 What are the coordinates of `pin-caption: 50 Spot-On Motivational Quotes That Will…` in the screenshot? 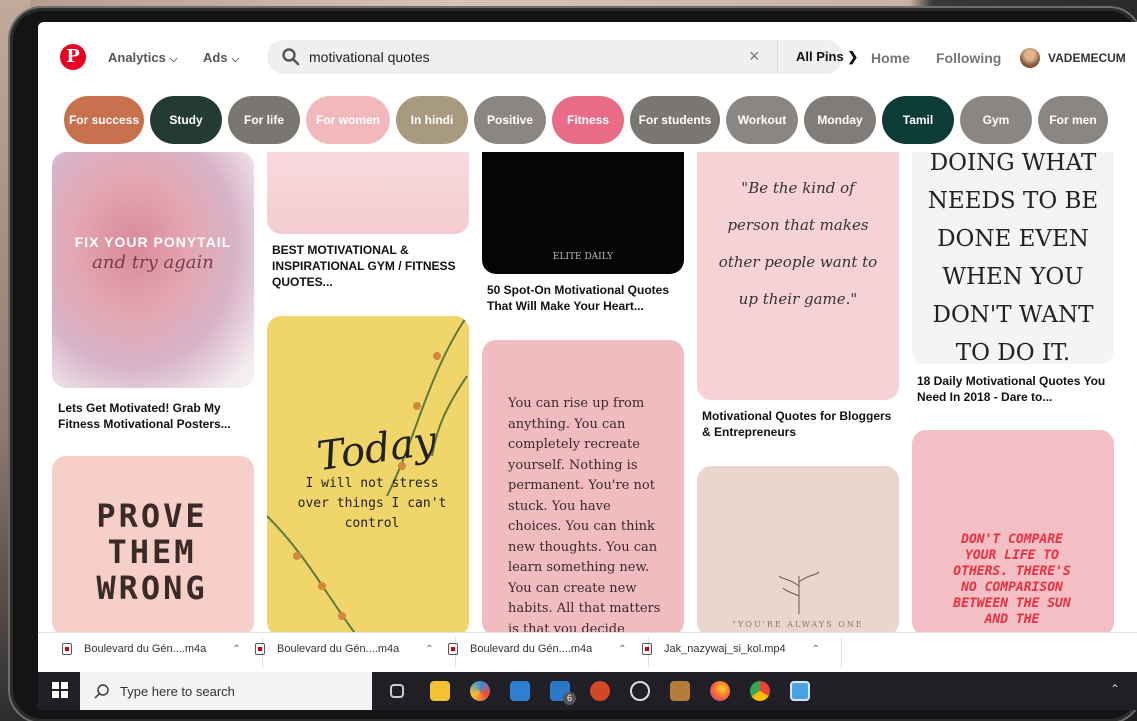 It's located at (585, 298).